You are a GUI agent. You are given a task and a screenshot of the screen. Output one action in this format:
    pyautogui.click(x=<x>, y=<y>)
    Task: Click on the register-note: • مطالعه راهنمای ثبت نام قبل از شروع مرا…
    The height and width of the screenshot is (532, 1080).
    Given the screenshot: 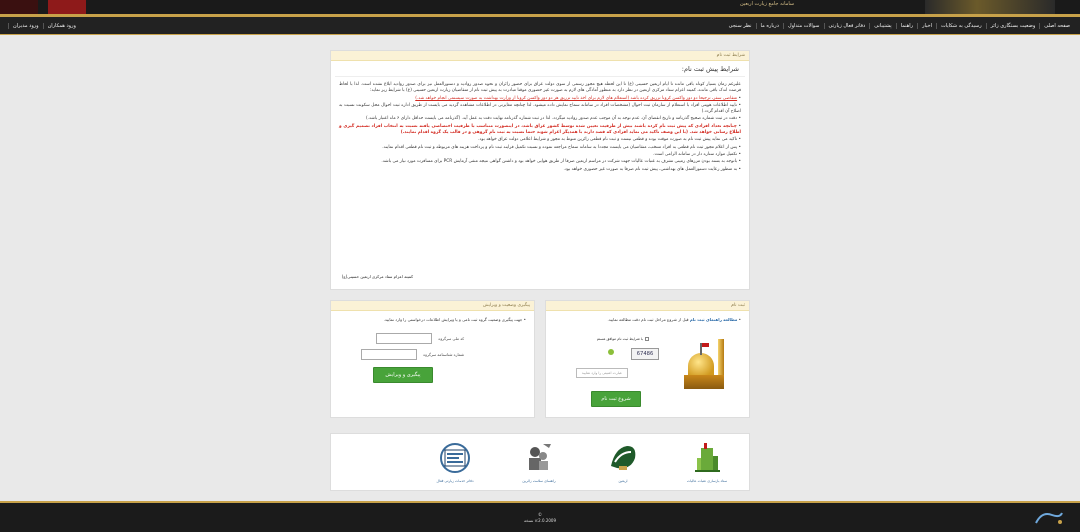 What is the action you would take?
    pyautogui.click(x=674, y=319)
    